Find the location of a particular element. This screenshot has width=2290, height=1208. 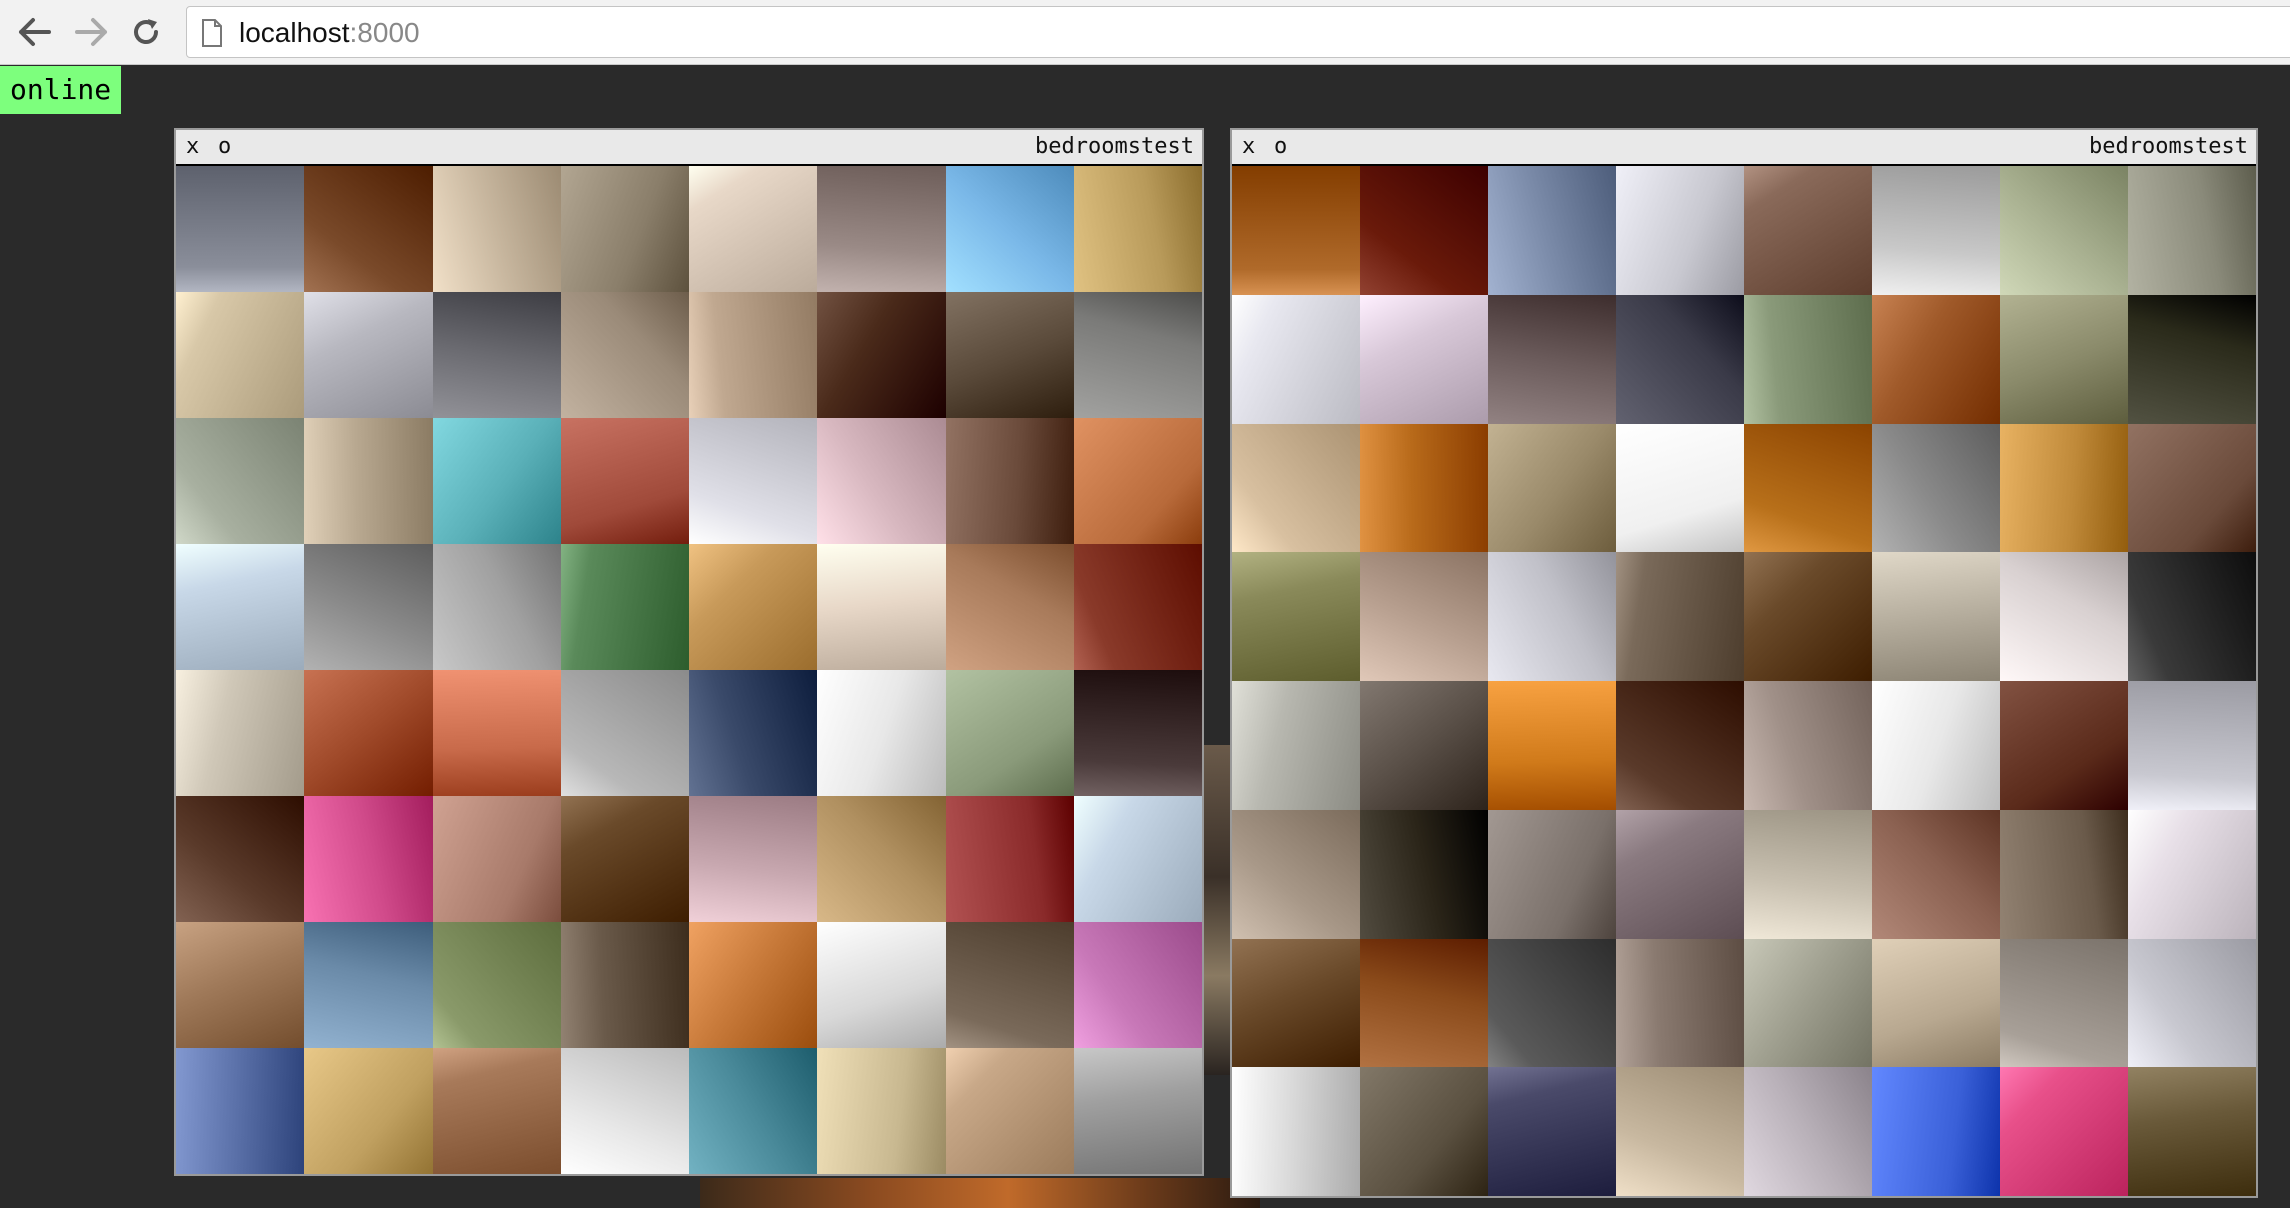

address-bar: localhost:8000 is located at coordinates (1238, 32).